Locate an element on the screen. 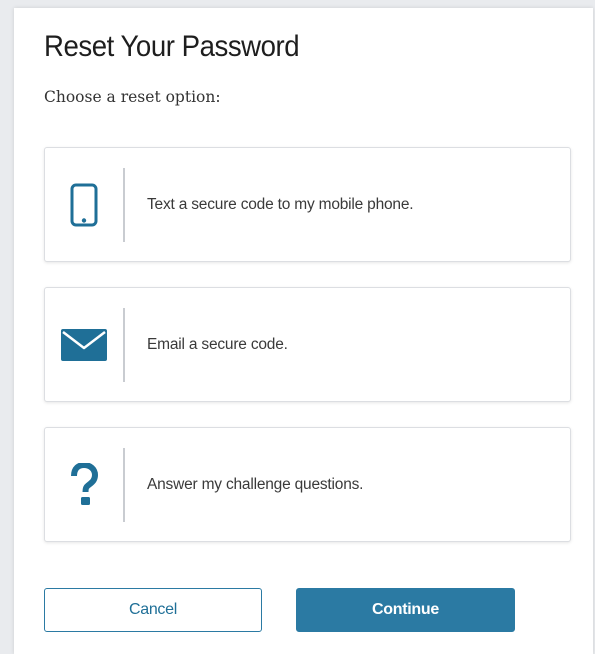  option-label: Email a secure code. is located at coordinates (217, 344).